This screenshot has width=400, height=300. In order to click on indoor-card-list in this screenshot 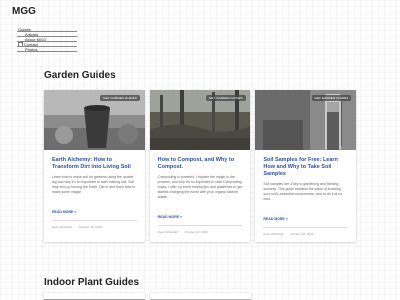, I will do `click(200, 296)`.